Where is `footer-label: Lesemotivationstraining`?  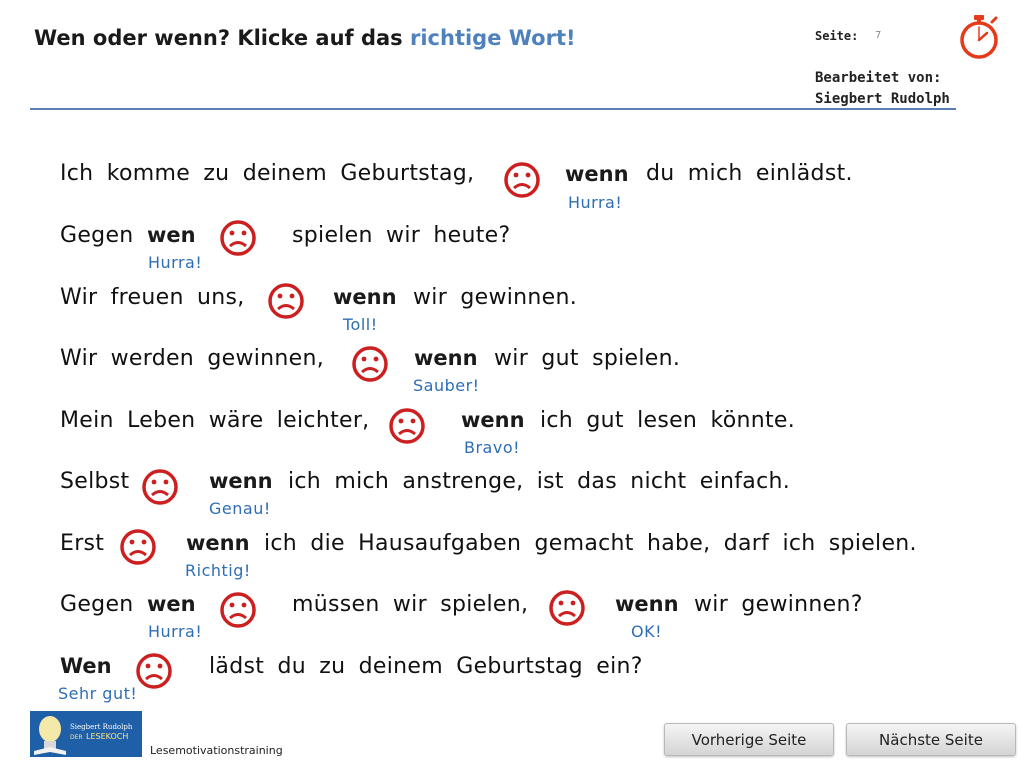 footer-label: Lesemotivationstraining is located at coordinates (216, 750).